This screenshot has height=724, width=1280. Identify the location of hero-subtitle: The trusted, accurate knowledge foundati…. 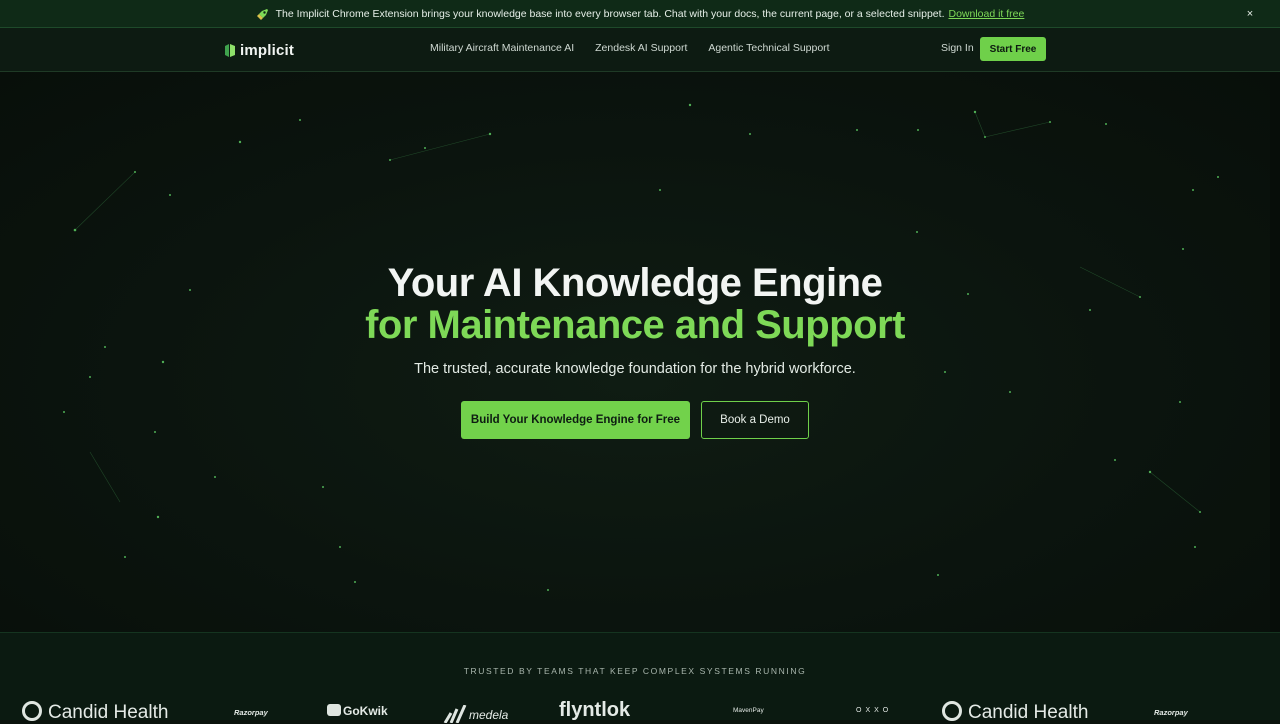
(635, 369).